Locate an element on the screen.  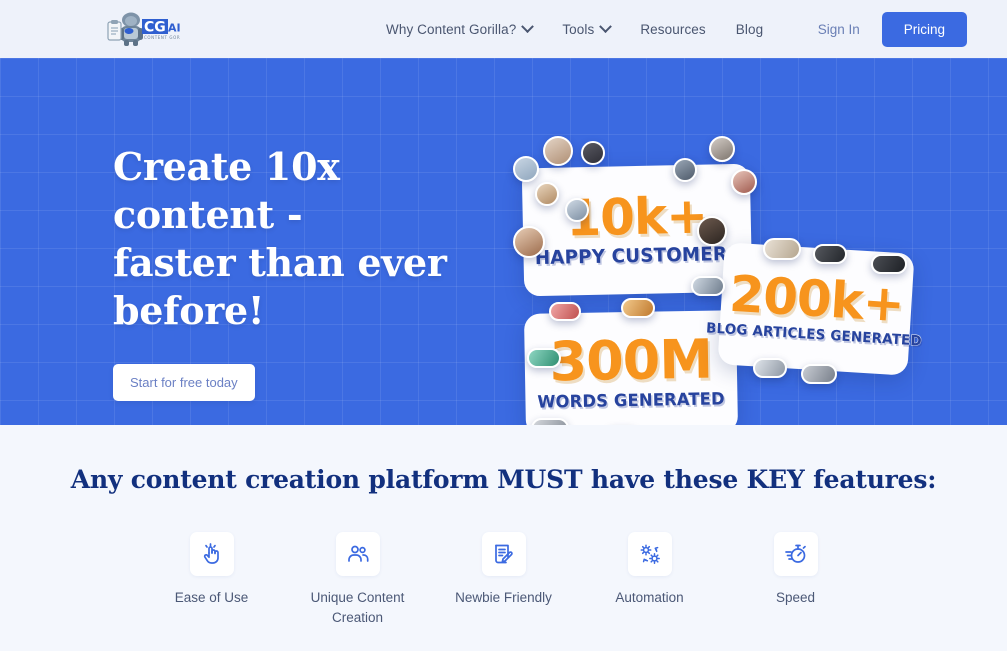
stopwatch-icon is located at coordinates (795, 553).